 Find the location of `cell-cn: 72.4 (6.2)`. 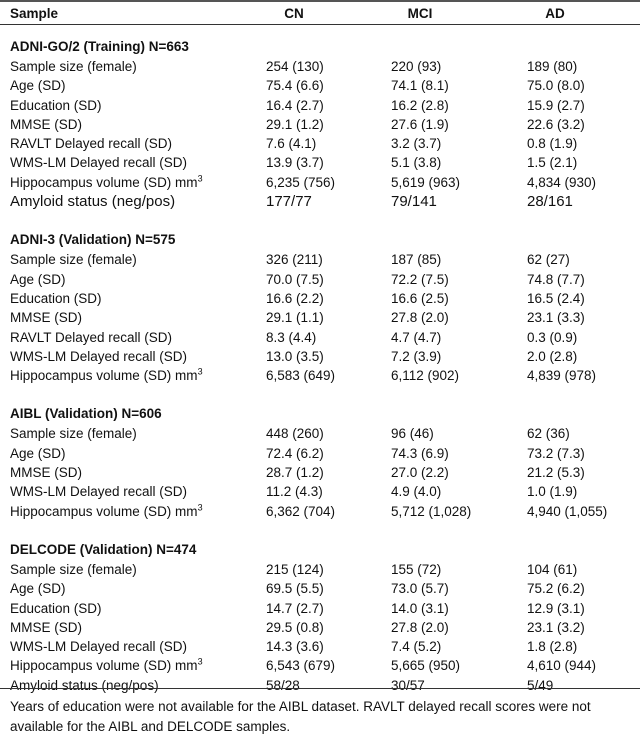

cell-cn: 72.4 (6.2) is located at coordinates (295, 453).